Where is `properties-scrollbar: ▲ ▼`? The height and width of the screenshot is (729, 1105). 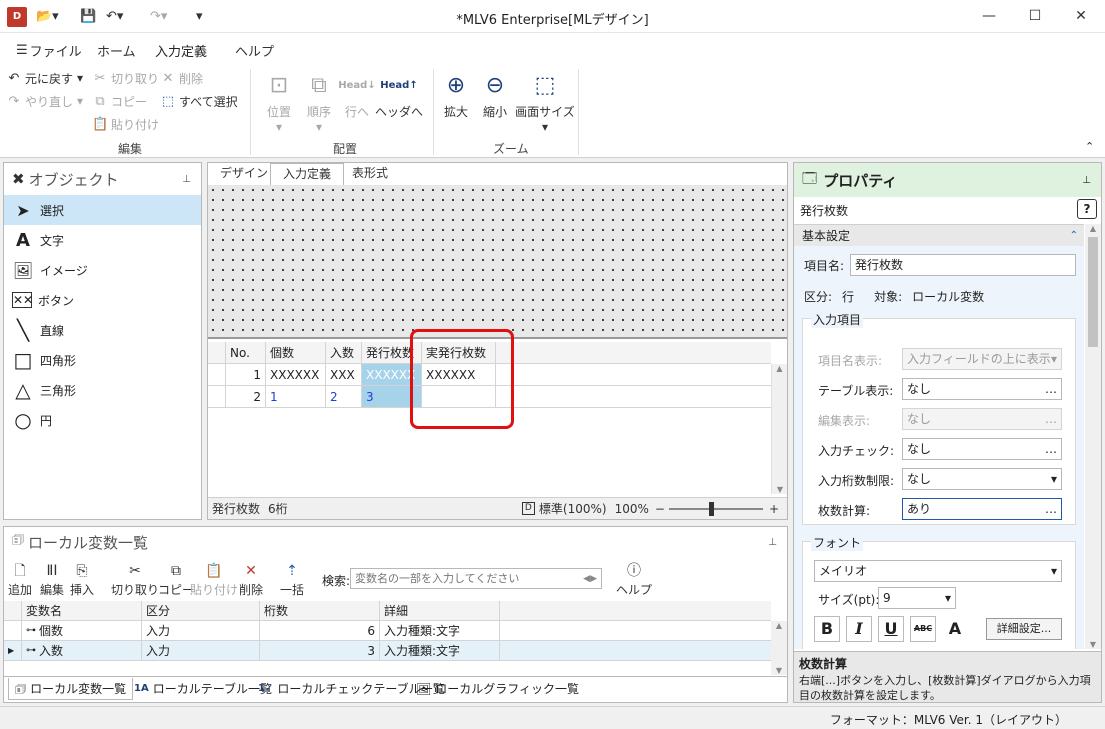
properties-scrollbar: ▲ ▼ is located at coordinates (1093, 436).